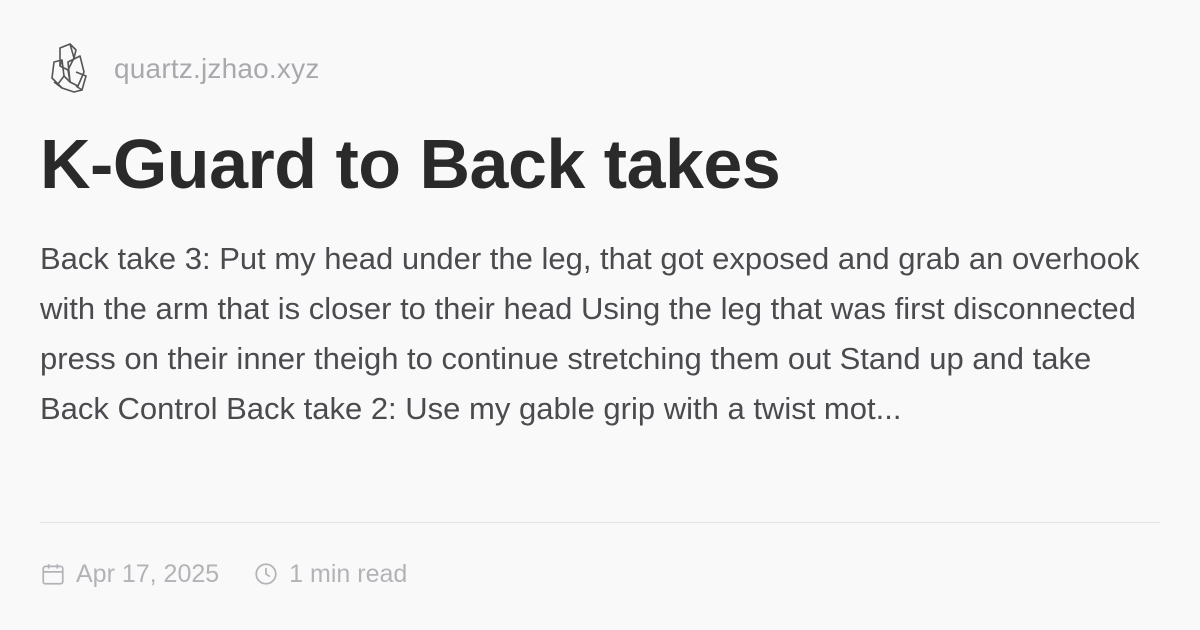 This screenshot has height=630, width=1200. I want to click on site-name: quartz.jzhao.xyz, so click(217, 69).